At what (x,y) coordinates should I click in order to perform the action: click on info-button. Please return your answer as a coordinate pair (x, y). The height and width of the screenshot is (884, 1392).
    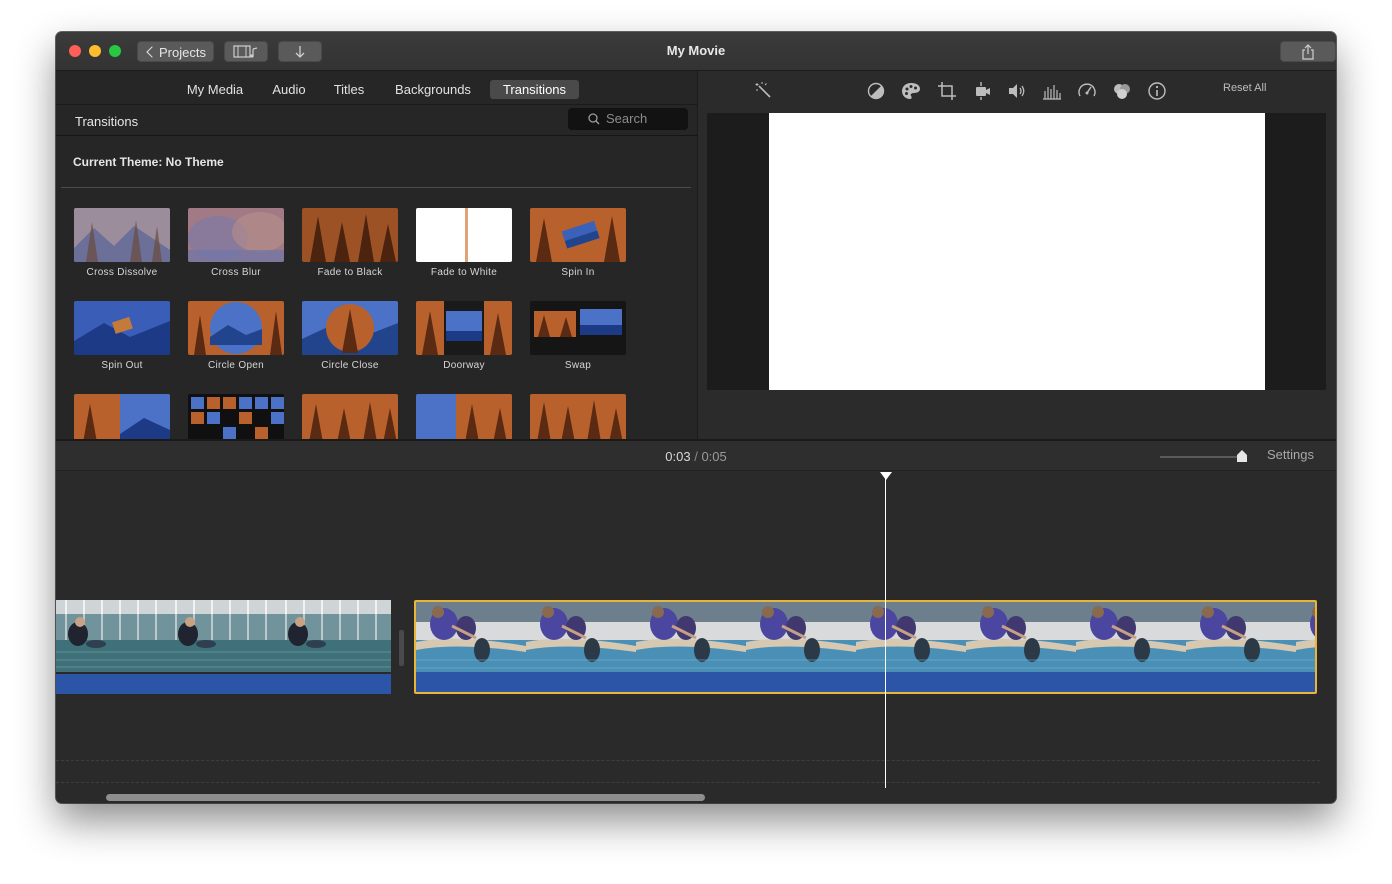
    Looking at the image, I should click on (1157, 91).